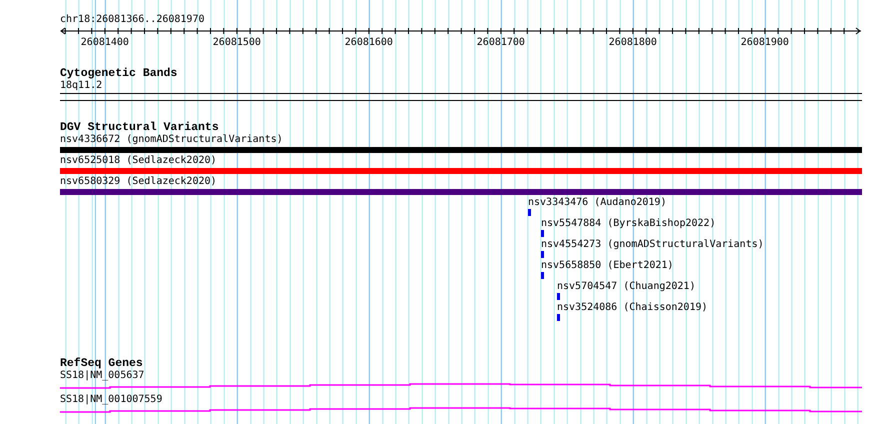 This screenshot has height=424, width=890. I want to click on tick-label: 26081900, so click(764, 42).